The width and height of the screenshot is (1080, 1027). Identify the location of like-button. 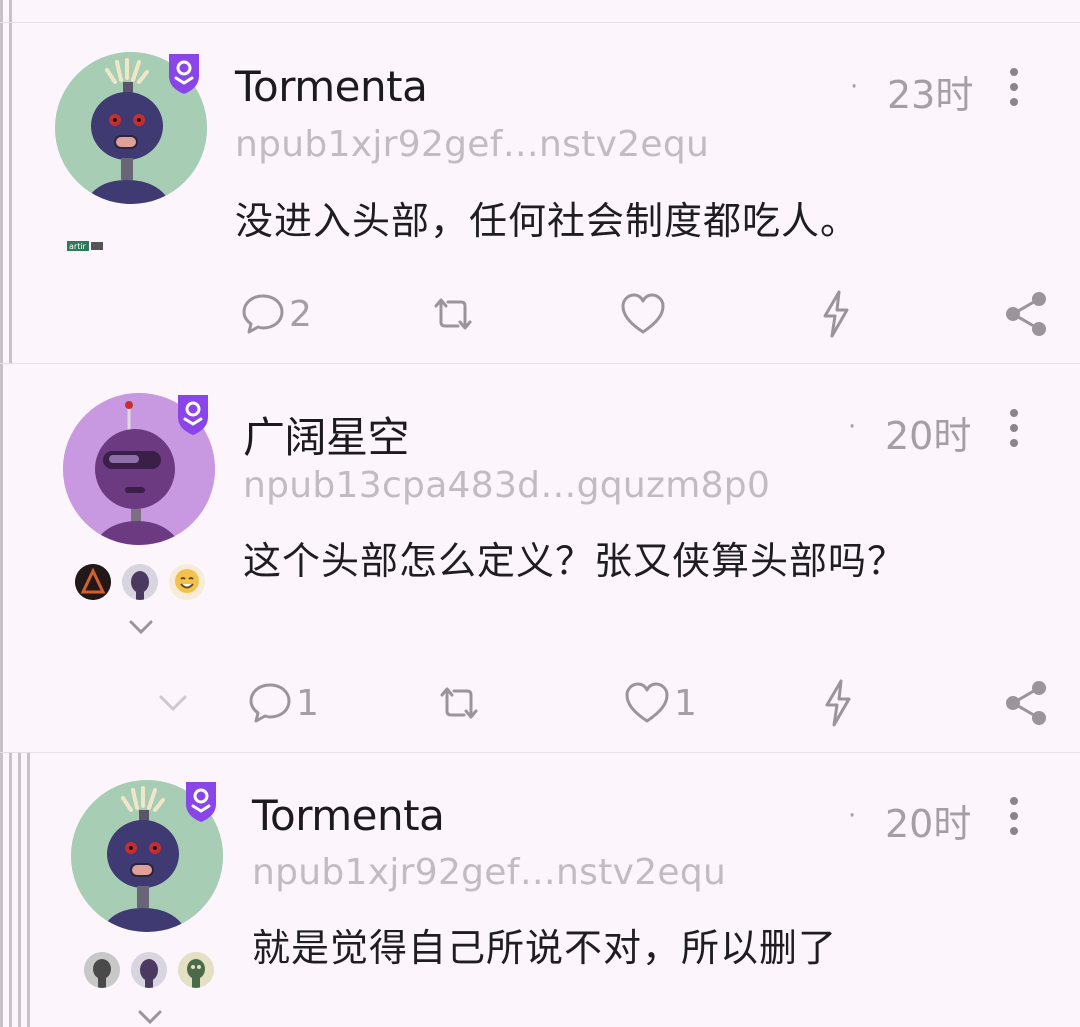
(643, 314).